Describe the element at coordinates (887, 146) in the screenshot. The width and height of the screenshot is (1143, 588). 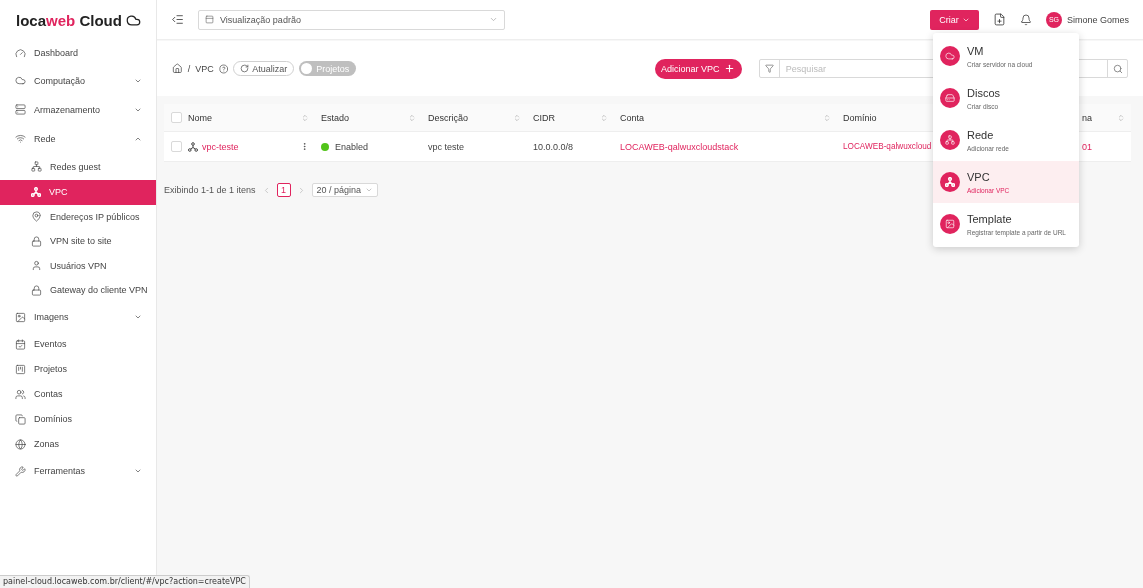
I see `domain-link: LOCAWEB-qalwuxcloud` at that location.